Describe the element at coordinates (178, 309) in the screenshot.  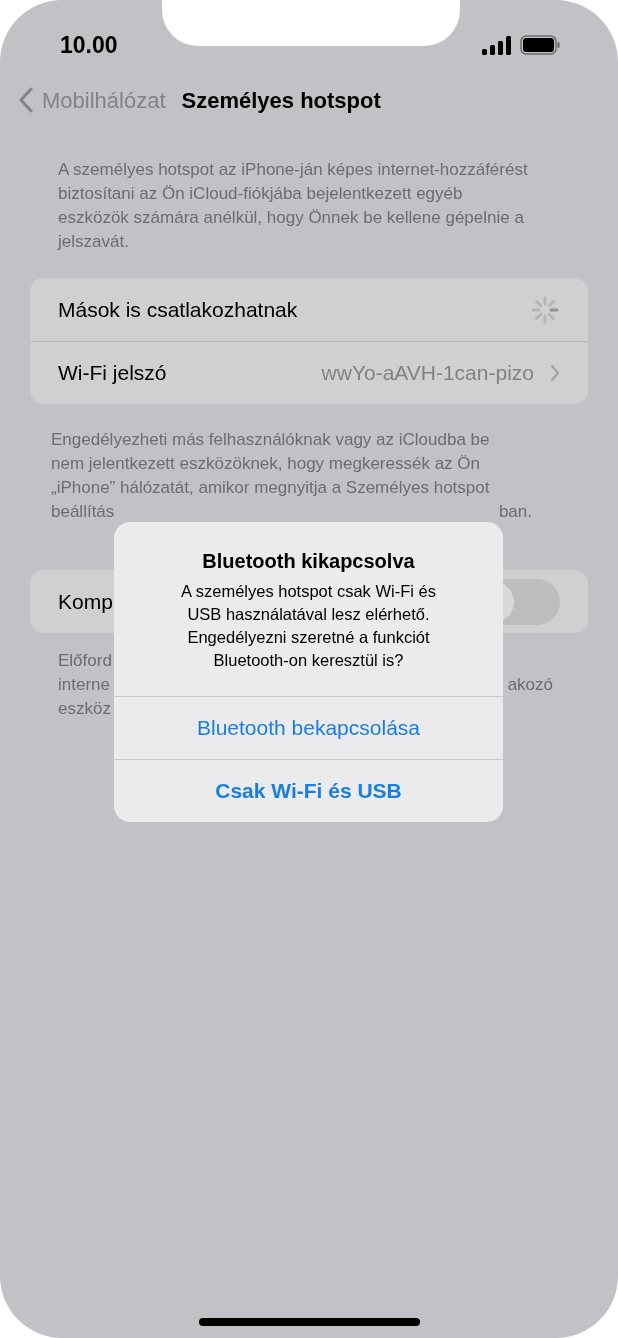
I see `row-label: Mások is csatlakozhatnak` at that location.